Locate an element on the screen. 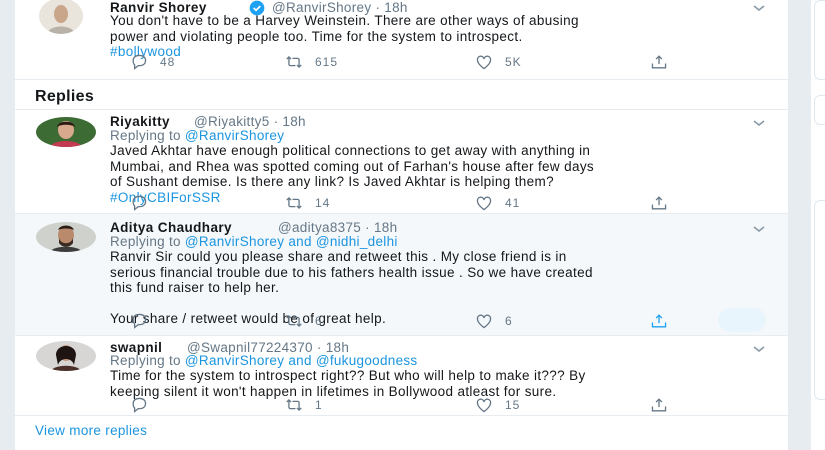 The height and width of the screenshot is (450, 825). retweet-button: 6 is located at coordinates (304, 321).